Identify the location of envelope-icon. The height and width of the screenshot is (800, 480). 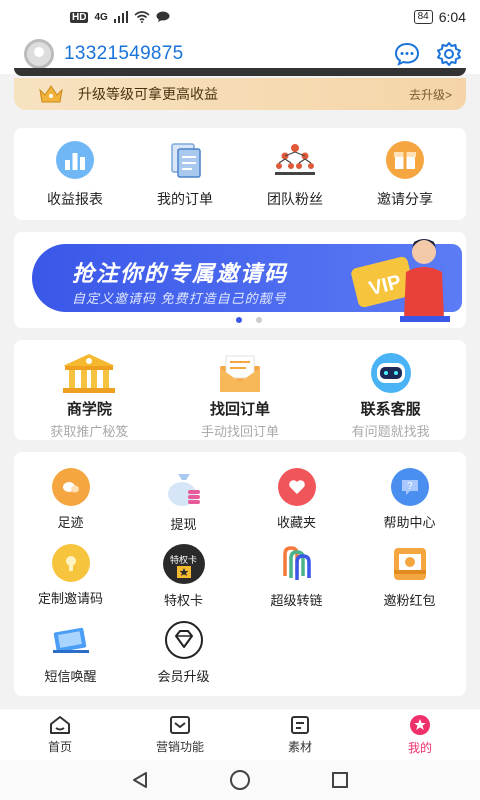
(239, 373).